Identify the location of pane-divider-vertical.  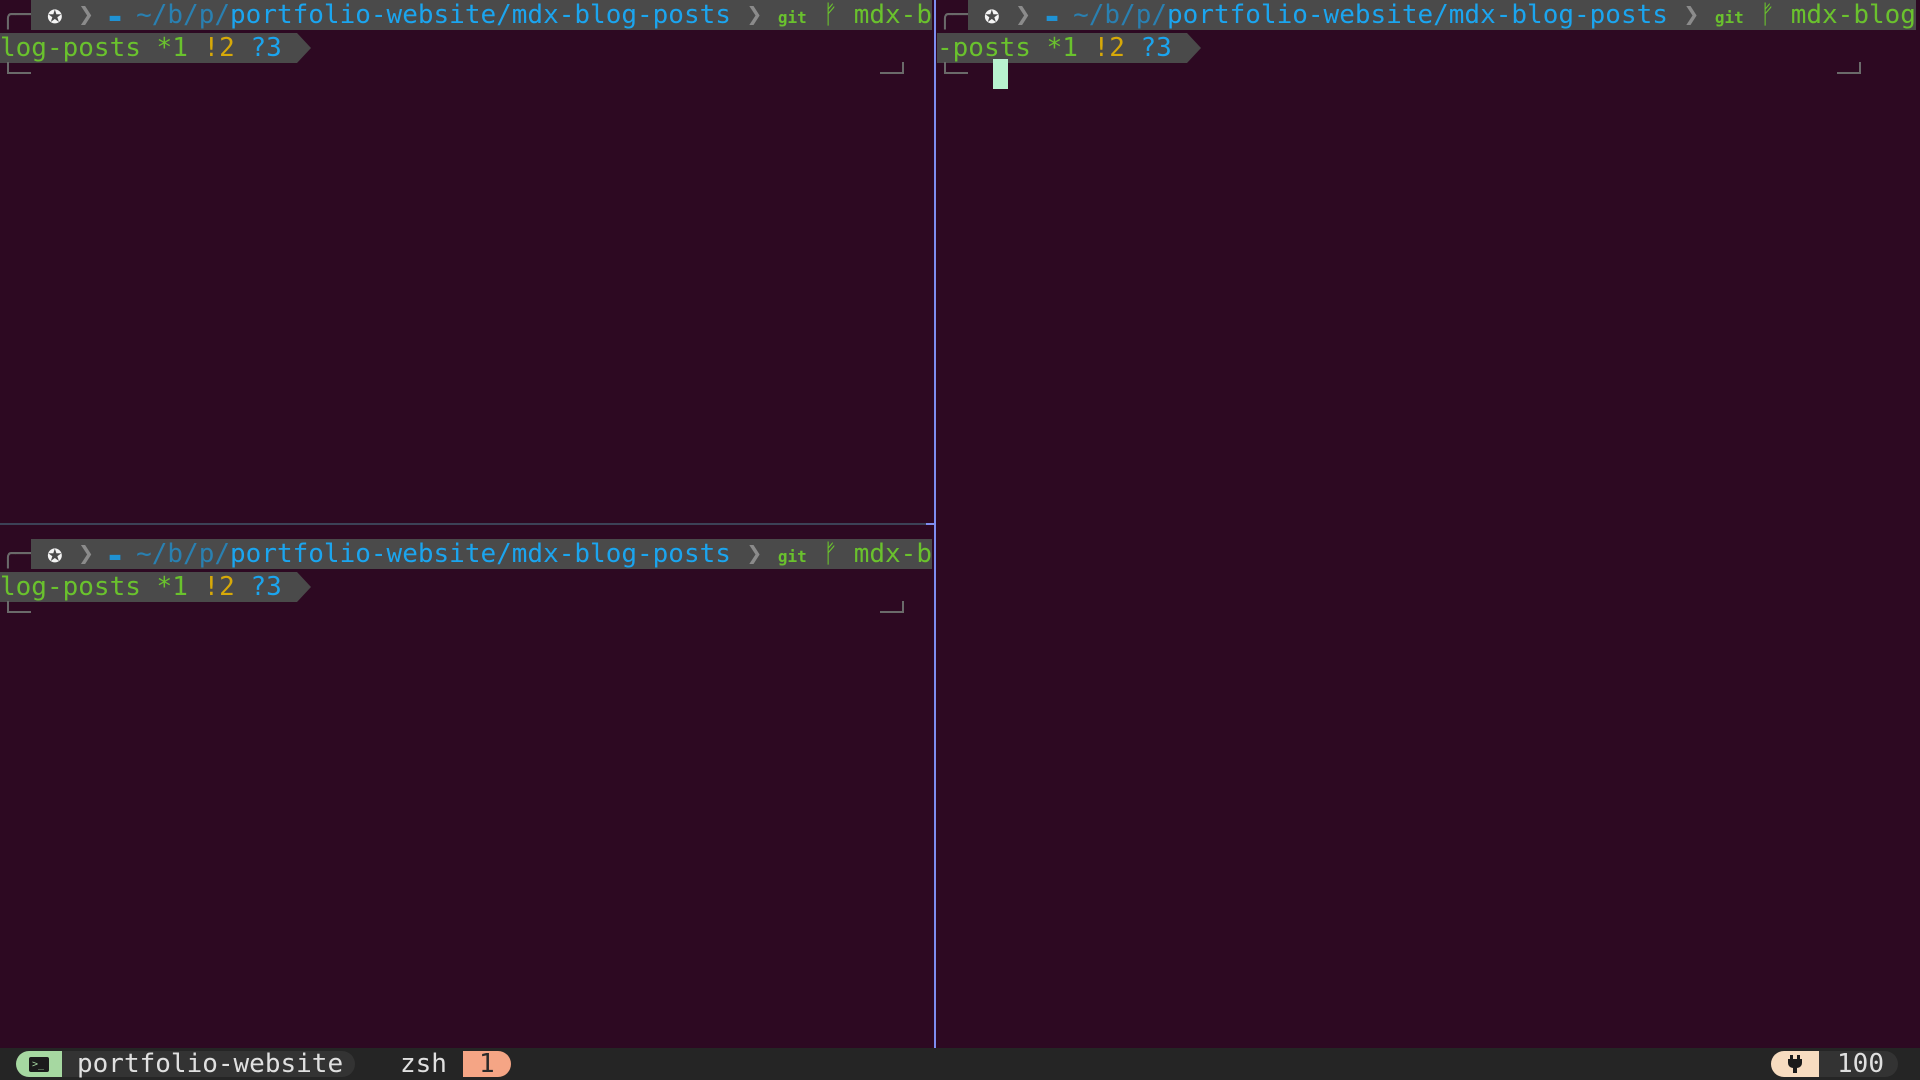
(935, 524).